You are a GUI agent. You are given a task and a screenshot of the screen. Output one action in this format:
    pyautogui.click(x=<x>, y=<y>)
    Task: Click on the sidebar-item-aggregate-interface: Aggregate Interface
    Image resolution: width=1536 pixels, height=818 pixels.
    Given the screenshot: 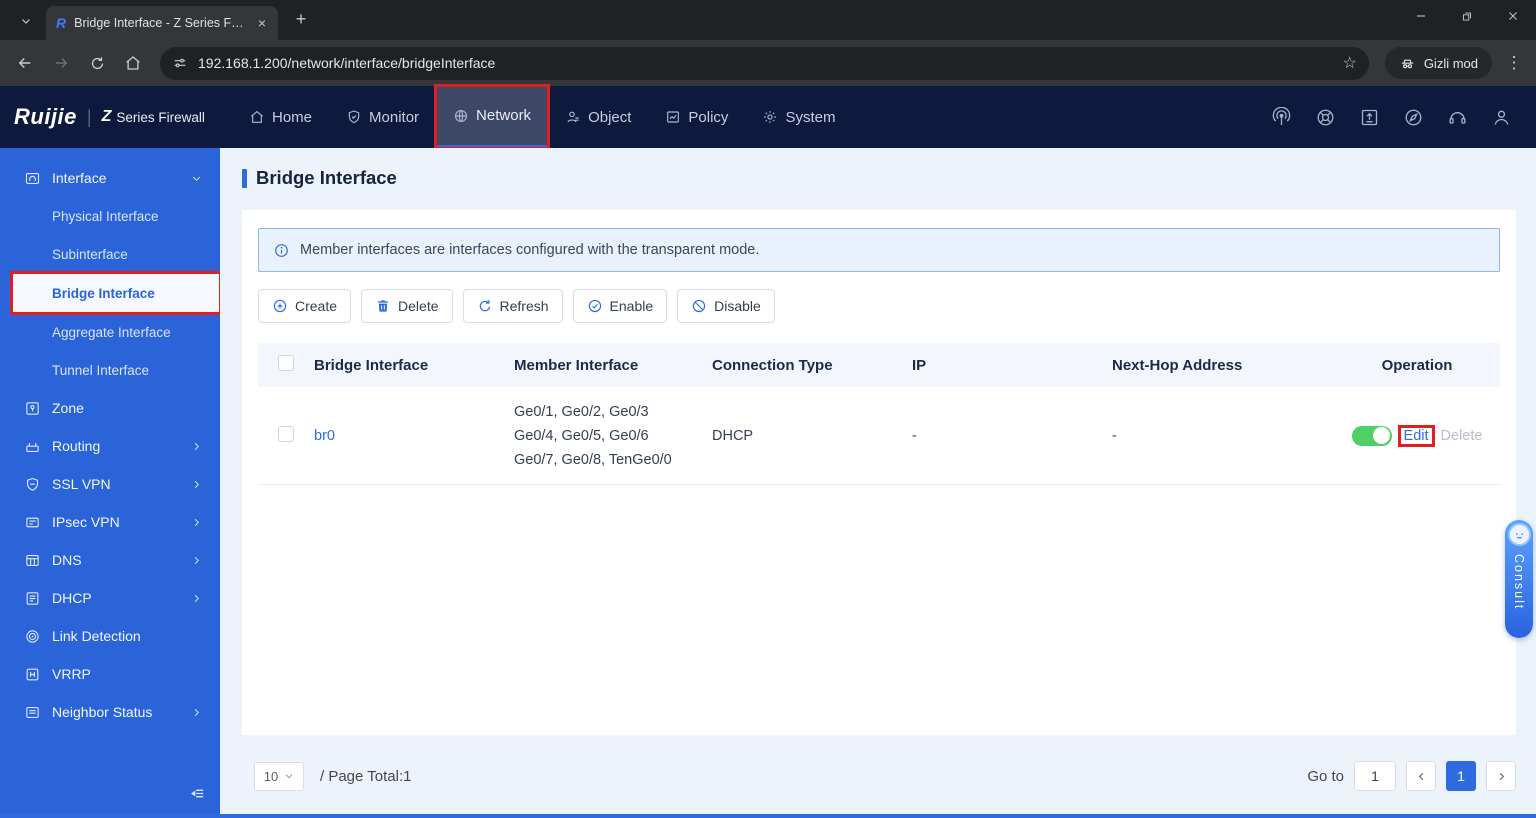 What is the action you would take?
    pyautogui.click(x=110, y=332)
    